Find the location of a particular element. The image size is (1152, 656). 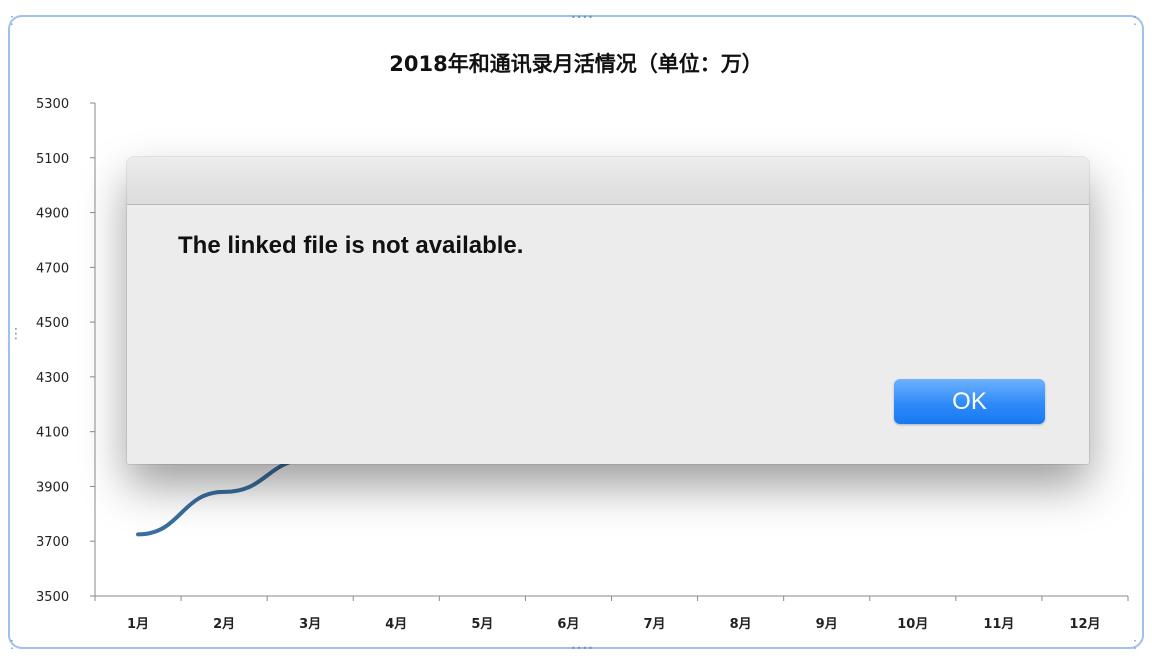

x-tick-label: 9月 is located at coordinates (827, 624).